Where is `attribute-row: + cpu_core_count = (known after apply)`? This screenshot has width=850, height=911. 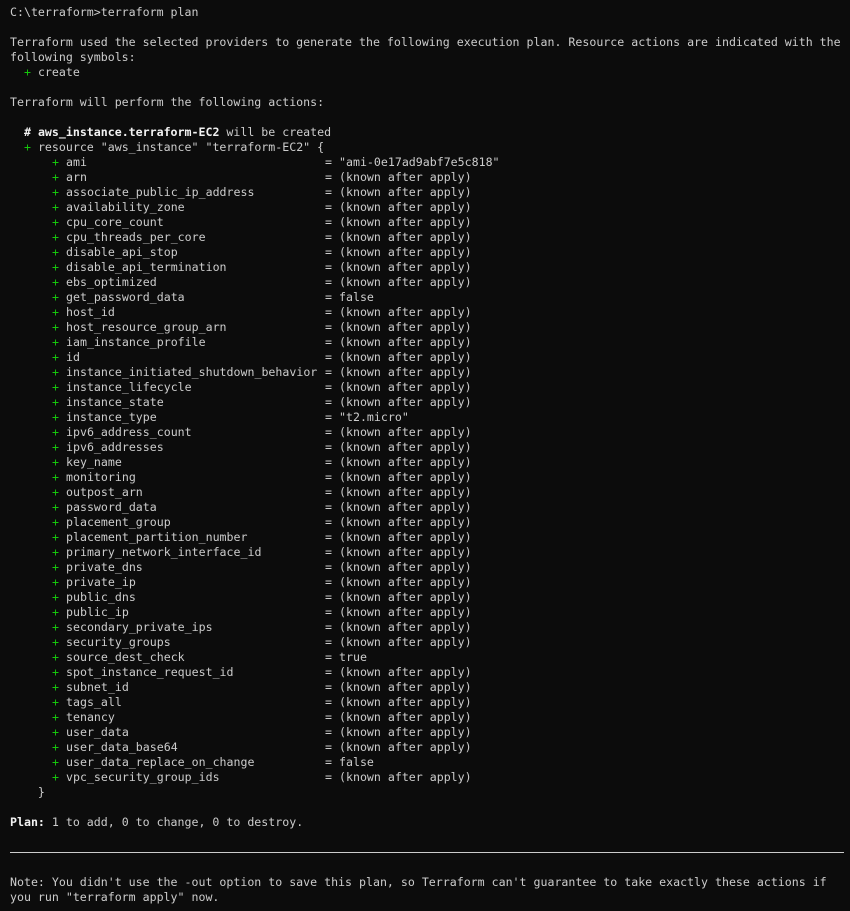
attribute-row: + cpu_core_count = (known after apply) is located at coordinates (425, 222).